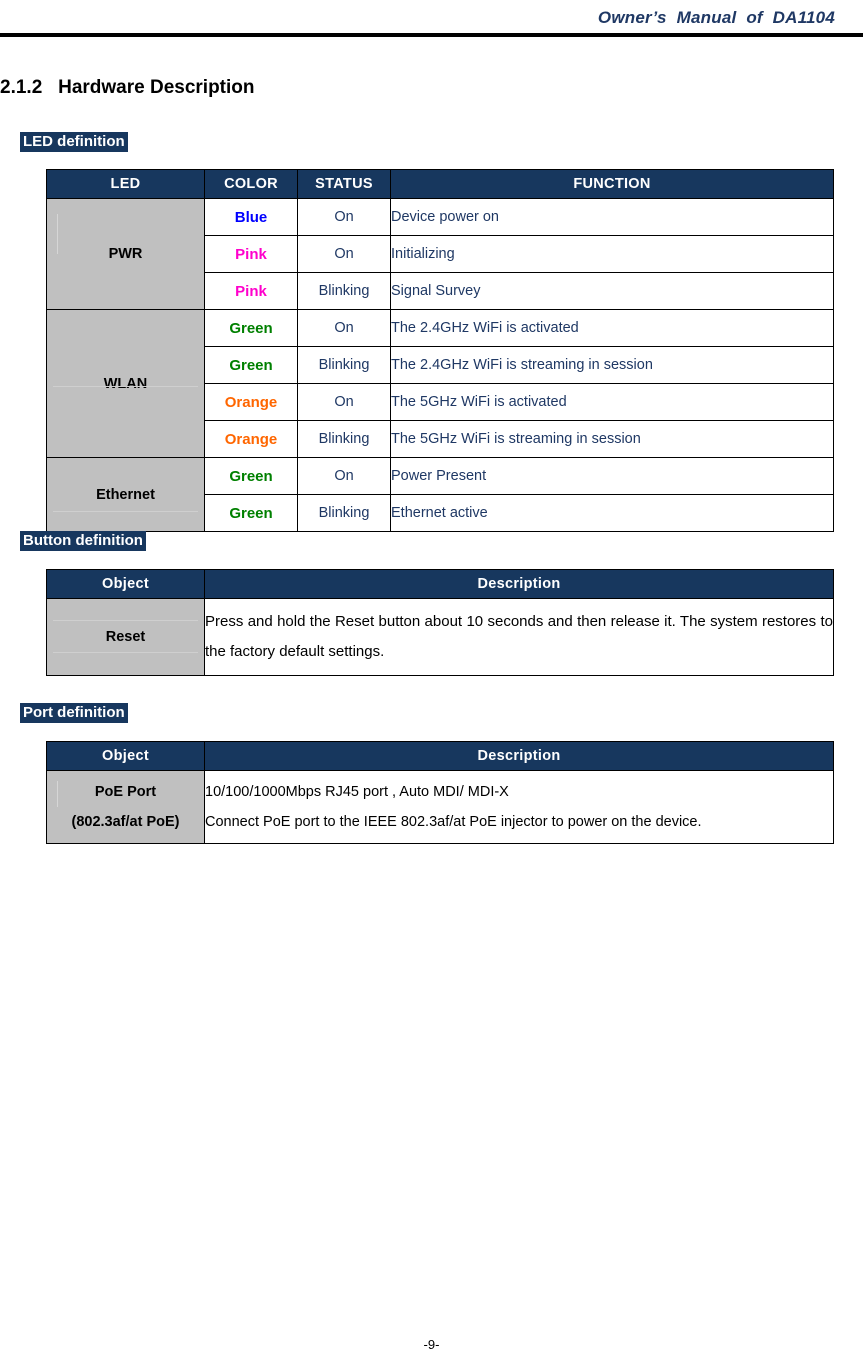  I want to click on column-header-led: LED, so click(125, 184).